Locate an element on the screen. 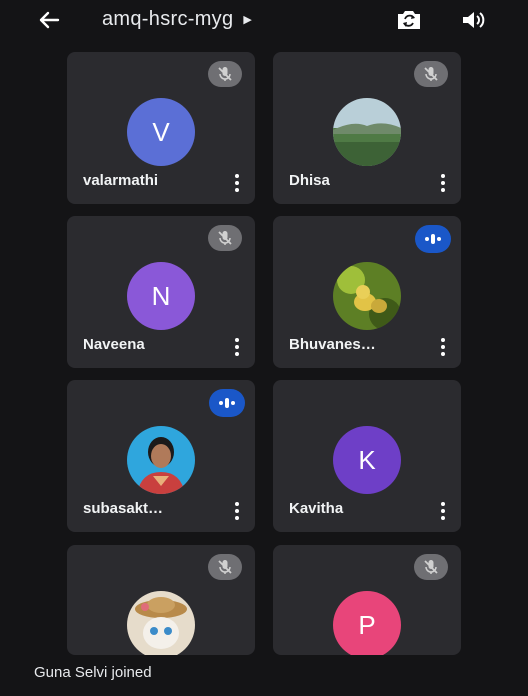 The width and height of the screenshot is (528, 696). participant-tile: K Kavitha is located at coordinates (367, 456).